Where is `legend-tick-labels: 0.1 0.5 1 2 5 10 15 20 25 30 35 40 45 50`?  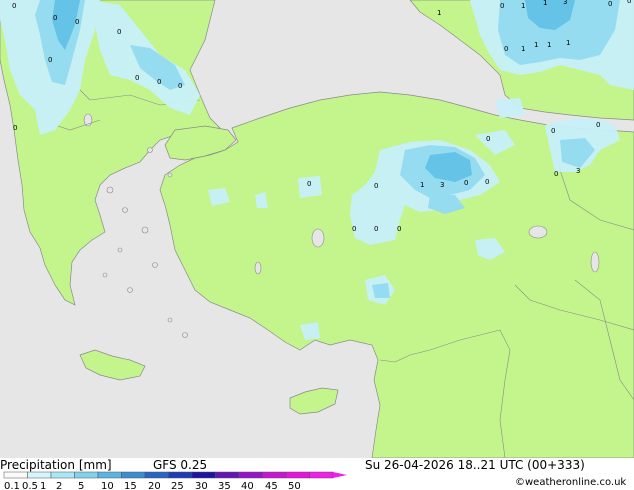 legend-tick-labels: 0.1 0.5 1 2 5 10 15 20 25 30 35 40 45 50 is located at coordinates (152, 485).